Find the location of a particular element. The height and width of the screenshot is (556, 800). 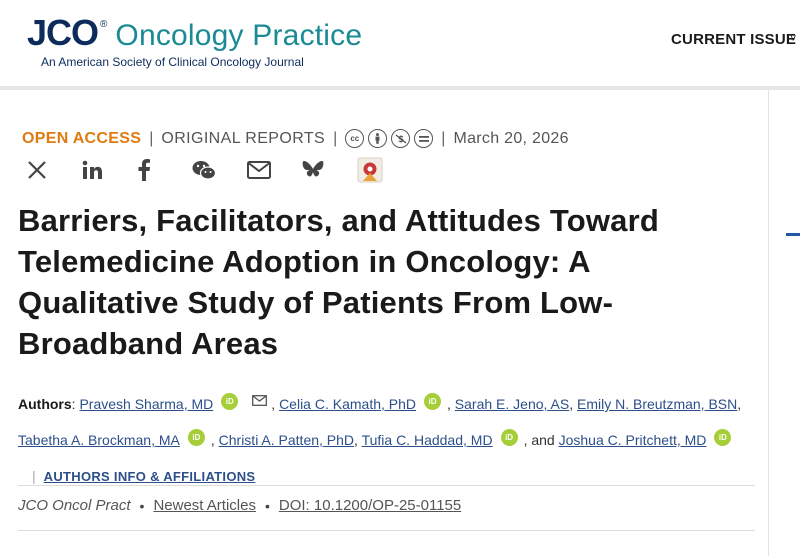

authors-label: Authors is located at coordinates (45, 404).